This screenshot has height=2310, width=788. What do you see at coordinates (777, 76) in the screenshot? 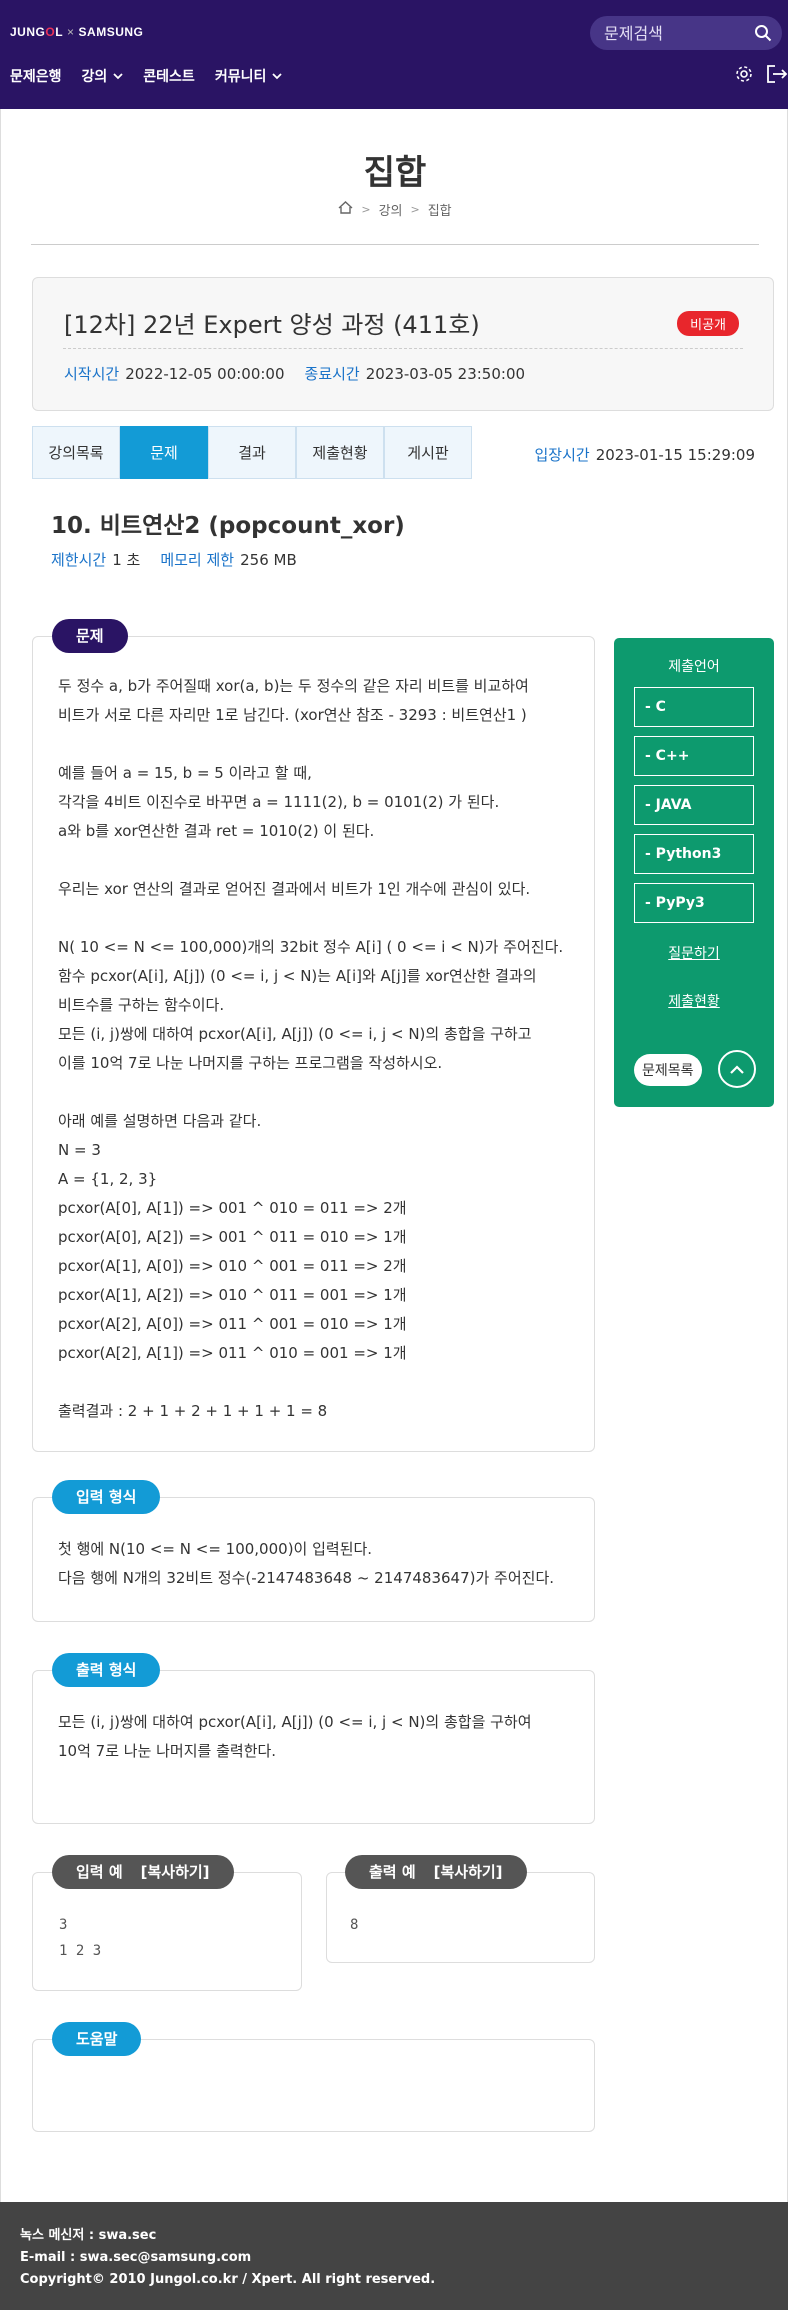
I see `logout-icon` at bounding box center [777, 76].